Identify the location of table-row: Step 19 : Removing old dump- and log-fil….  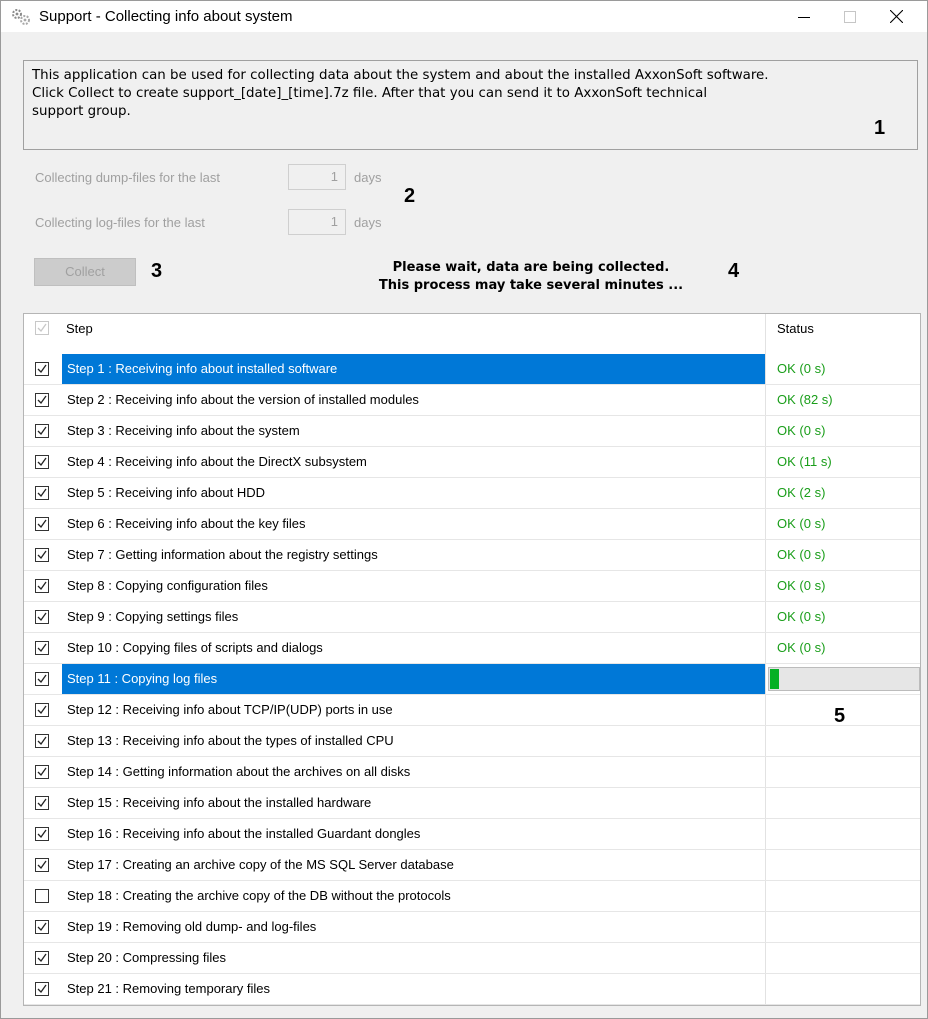
(472, 927).